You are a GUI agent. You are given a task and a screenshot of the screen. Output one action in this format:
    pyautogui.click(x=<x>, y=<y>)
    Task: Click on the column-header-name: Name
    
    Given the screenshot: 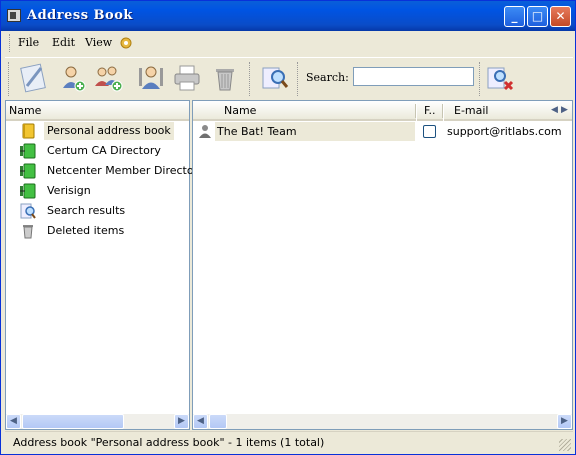 What is the action you would take?
    pyautogui.click(x=316, y=111)
    